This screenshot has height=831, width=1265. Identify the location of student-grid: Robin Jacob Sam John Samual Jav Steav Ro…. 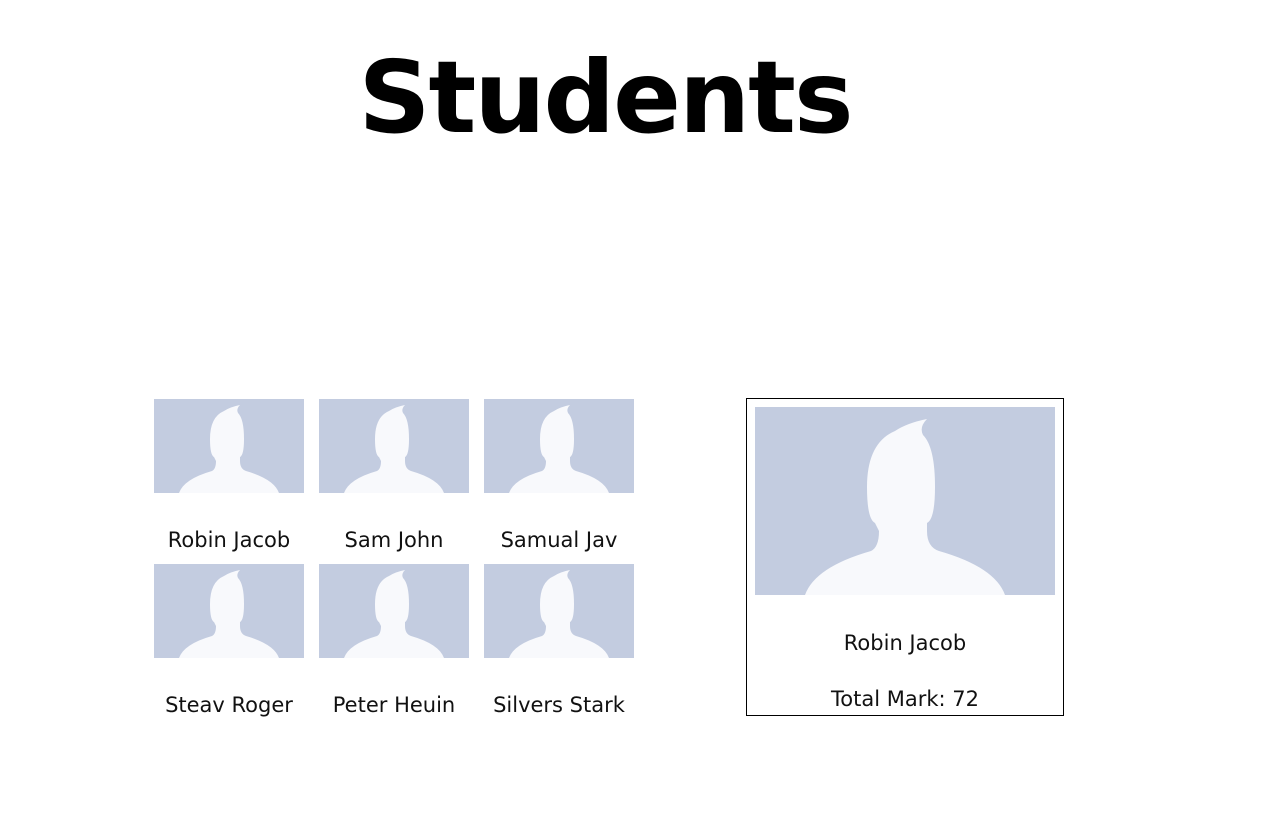
(394, 561).